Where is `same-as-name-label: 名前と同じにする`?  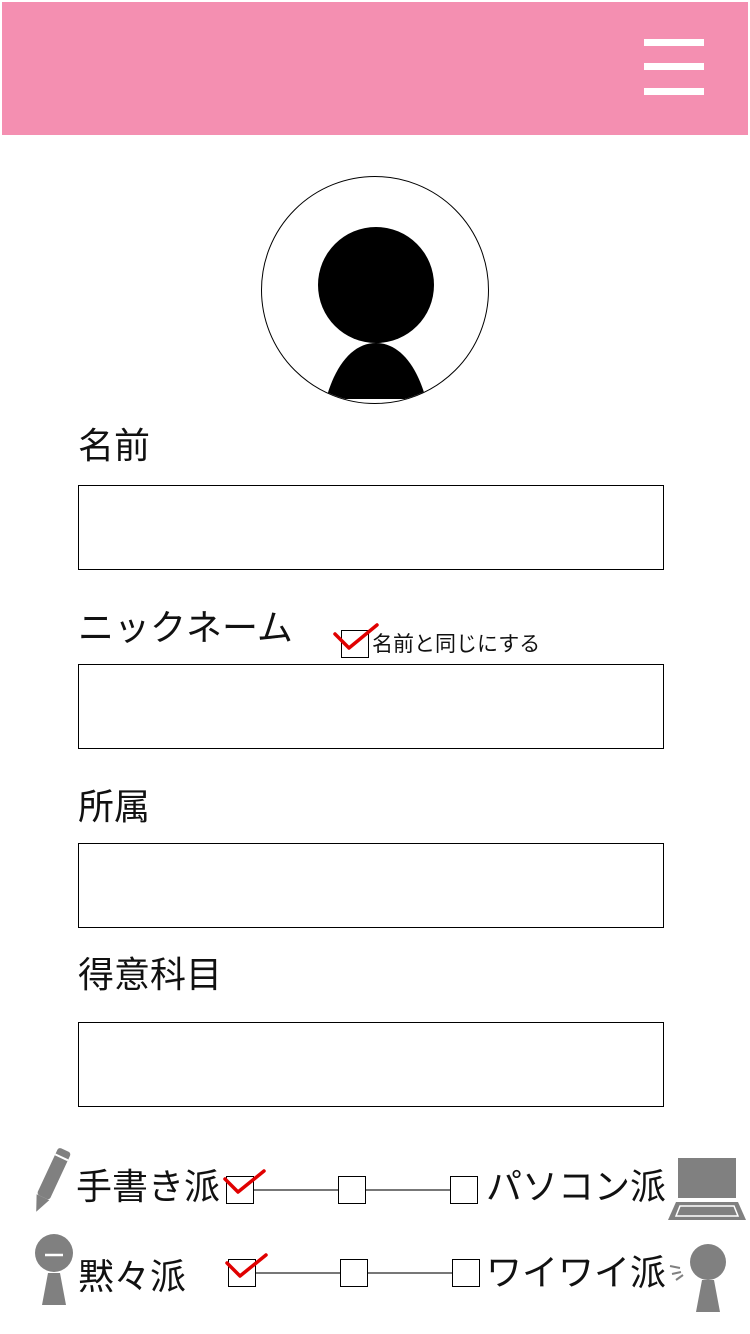 same-as-name-label: 名前と同じにする is located at coordinates (456, 644).